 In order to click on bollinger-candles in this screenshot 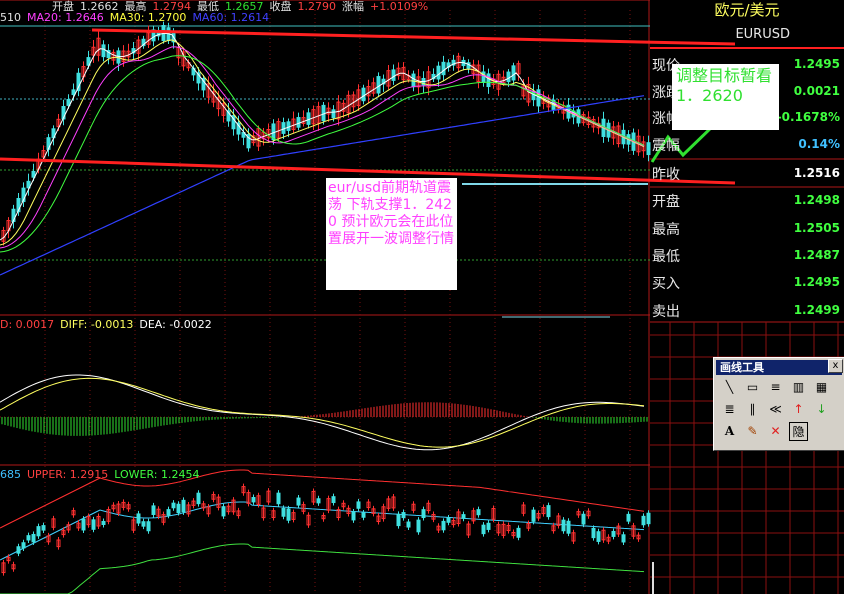, I will do `click(327, 538)`.